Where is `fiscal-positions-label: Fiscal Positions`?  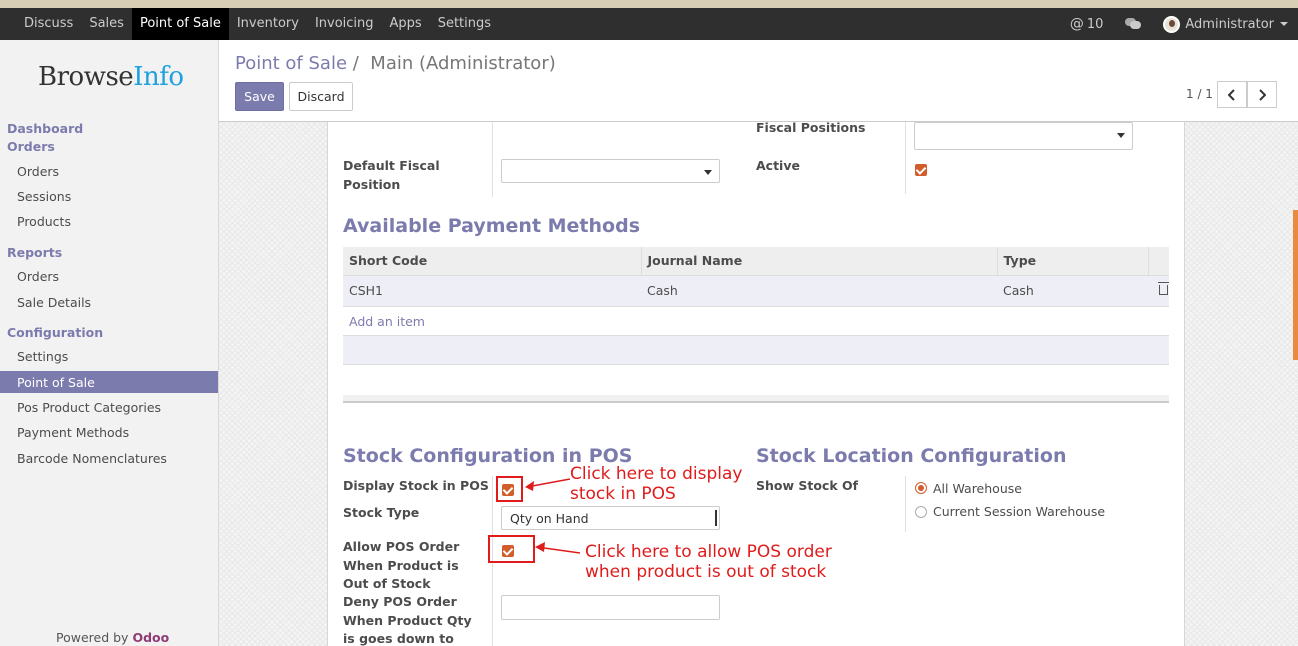
fiscal-positions-label: Fiscal Positions is located at coordinates (811, 127).